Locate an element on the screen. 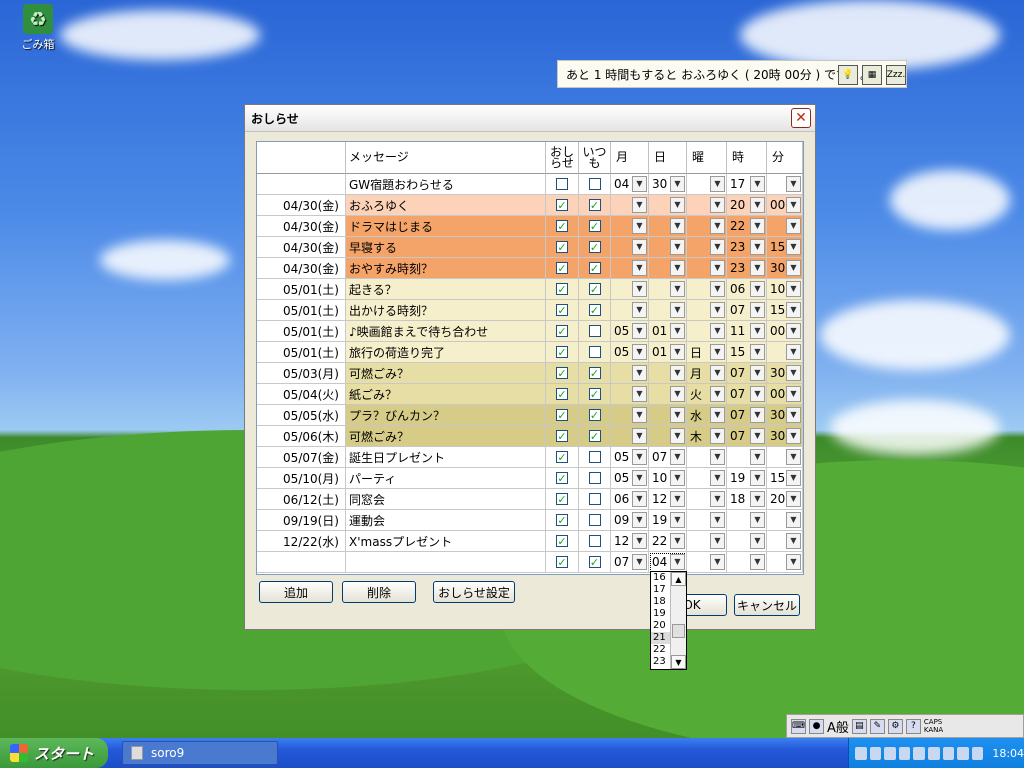 This screenshot has width=1024, height=768. recycle-bin-desktop-icon: ♻ ごみ箱 is located at coordinates (38, 28).